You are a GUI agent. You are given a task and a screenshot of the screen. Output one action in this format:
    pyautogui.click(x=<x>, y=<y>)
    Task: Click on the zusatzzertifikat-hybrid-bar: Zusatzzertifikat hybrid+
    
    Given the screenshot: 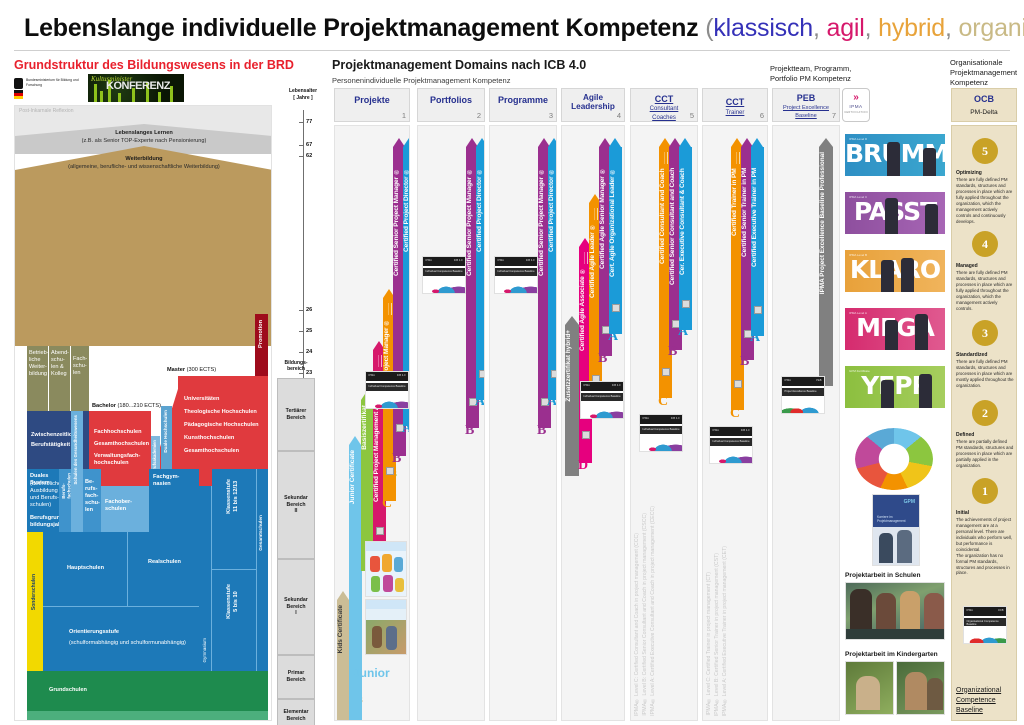 What is the action you would take?
    pyautogui.click(x=572, y=396)
    